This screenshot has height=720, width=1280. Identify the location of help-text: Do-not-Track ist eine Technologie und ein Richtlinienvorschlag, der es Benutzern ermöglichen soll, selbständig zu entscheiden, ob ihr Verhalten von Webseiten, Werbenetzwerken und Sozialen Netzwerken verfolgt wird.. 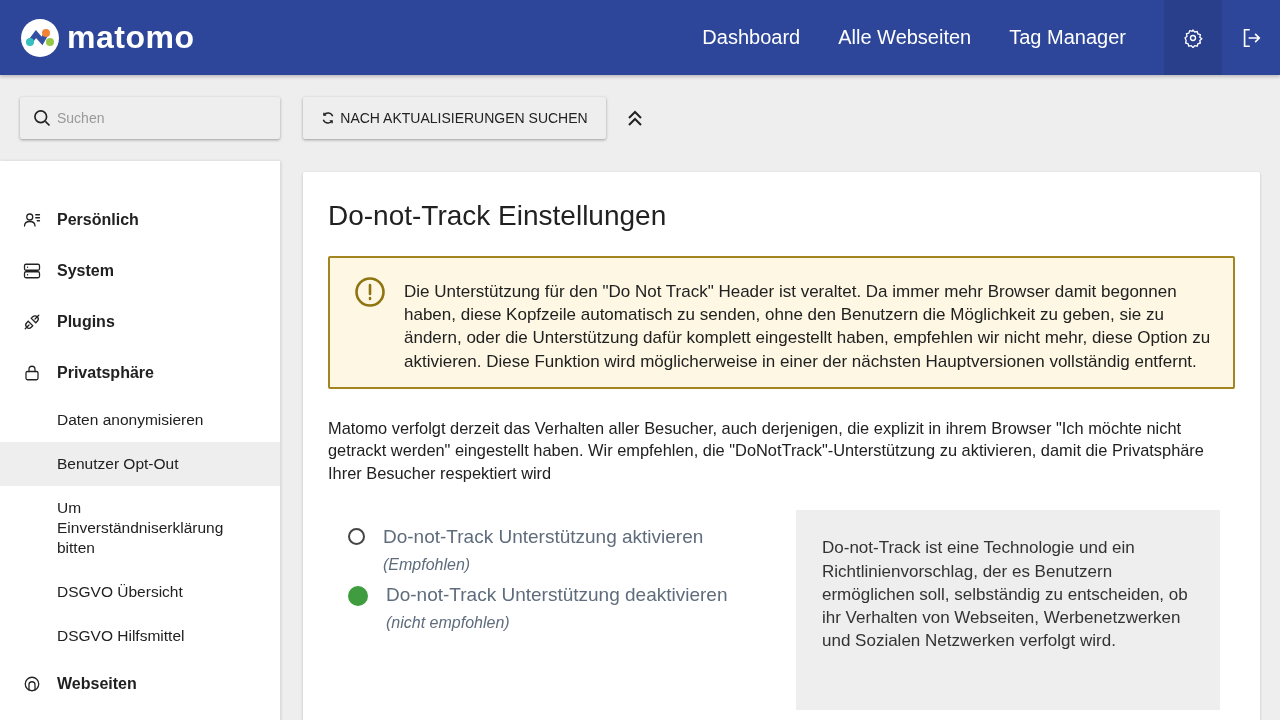
(1005, 595).